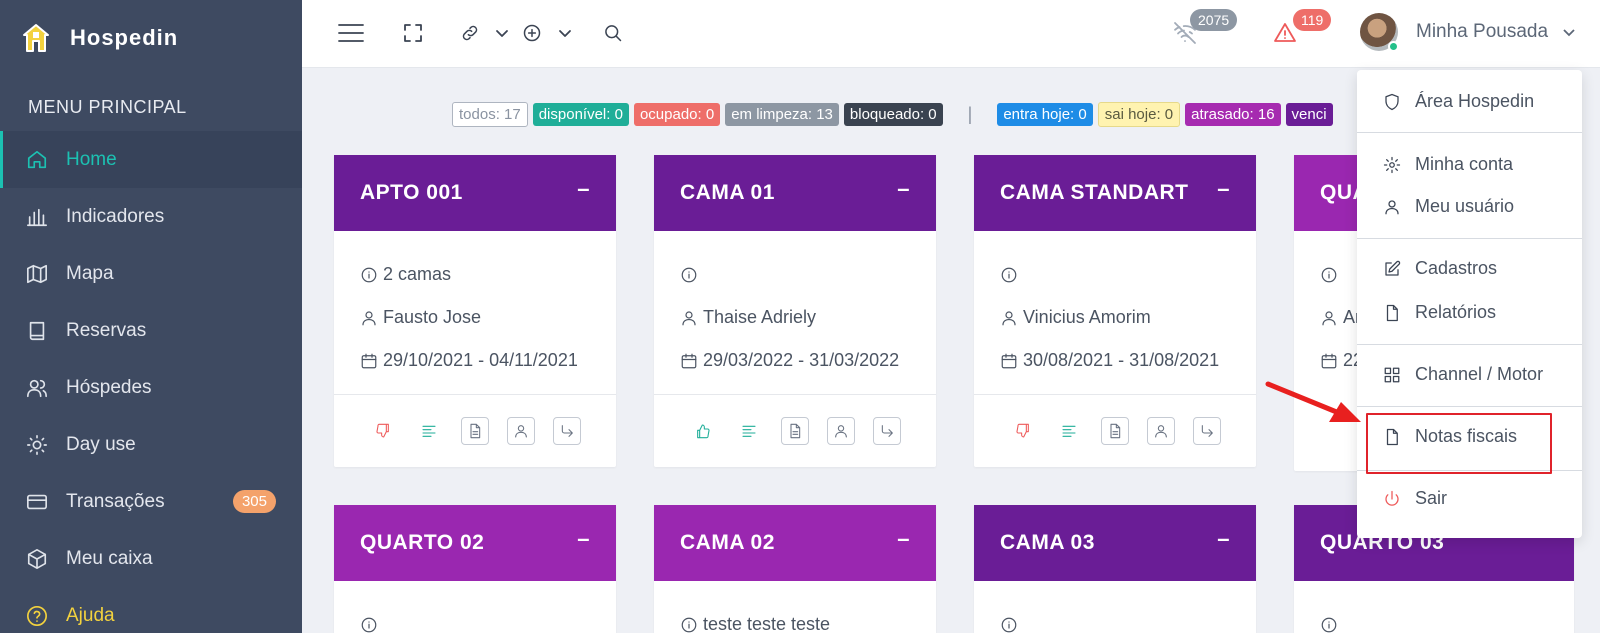  What do you see at coordinates (795, 543) in the screenshot?
I see `room-card-header: CAMA 02 –` at bounding box center [795, 543].